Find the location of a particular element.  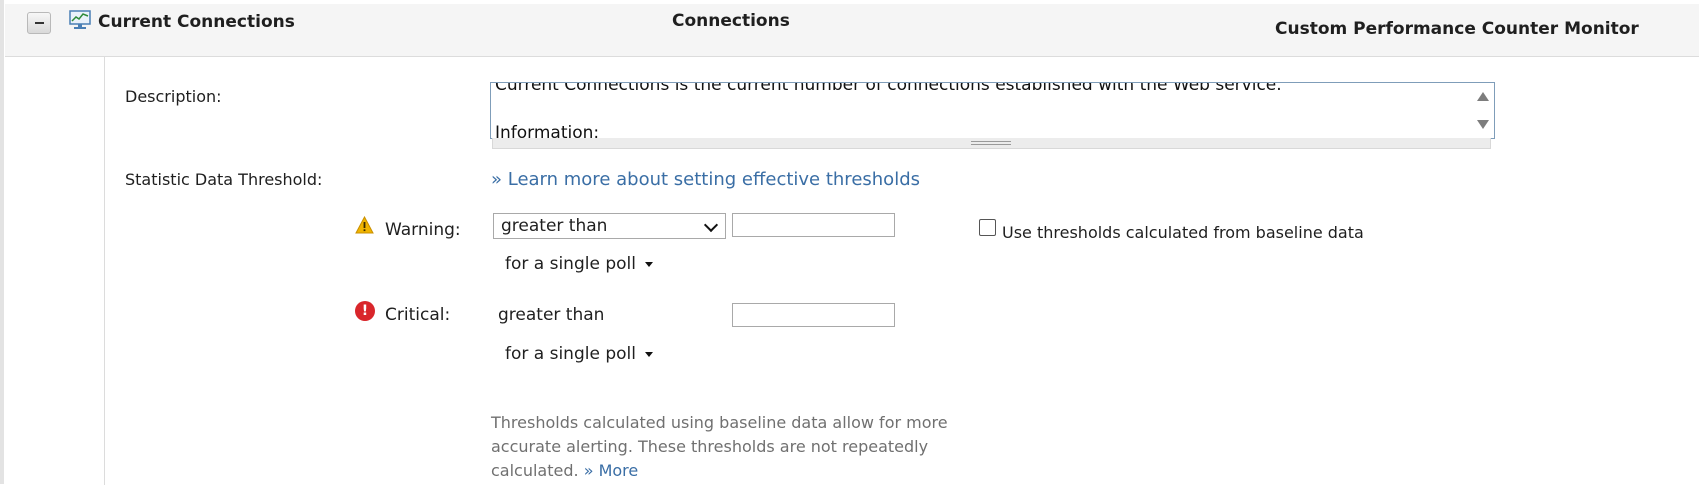

connections-label: Connections is located at coordinates (731, 21).